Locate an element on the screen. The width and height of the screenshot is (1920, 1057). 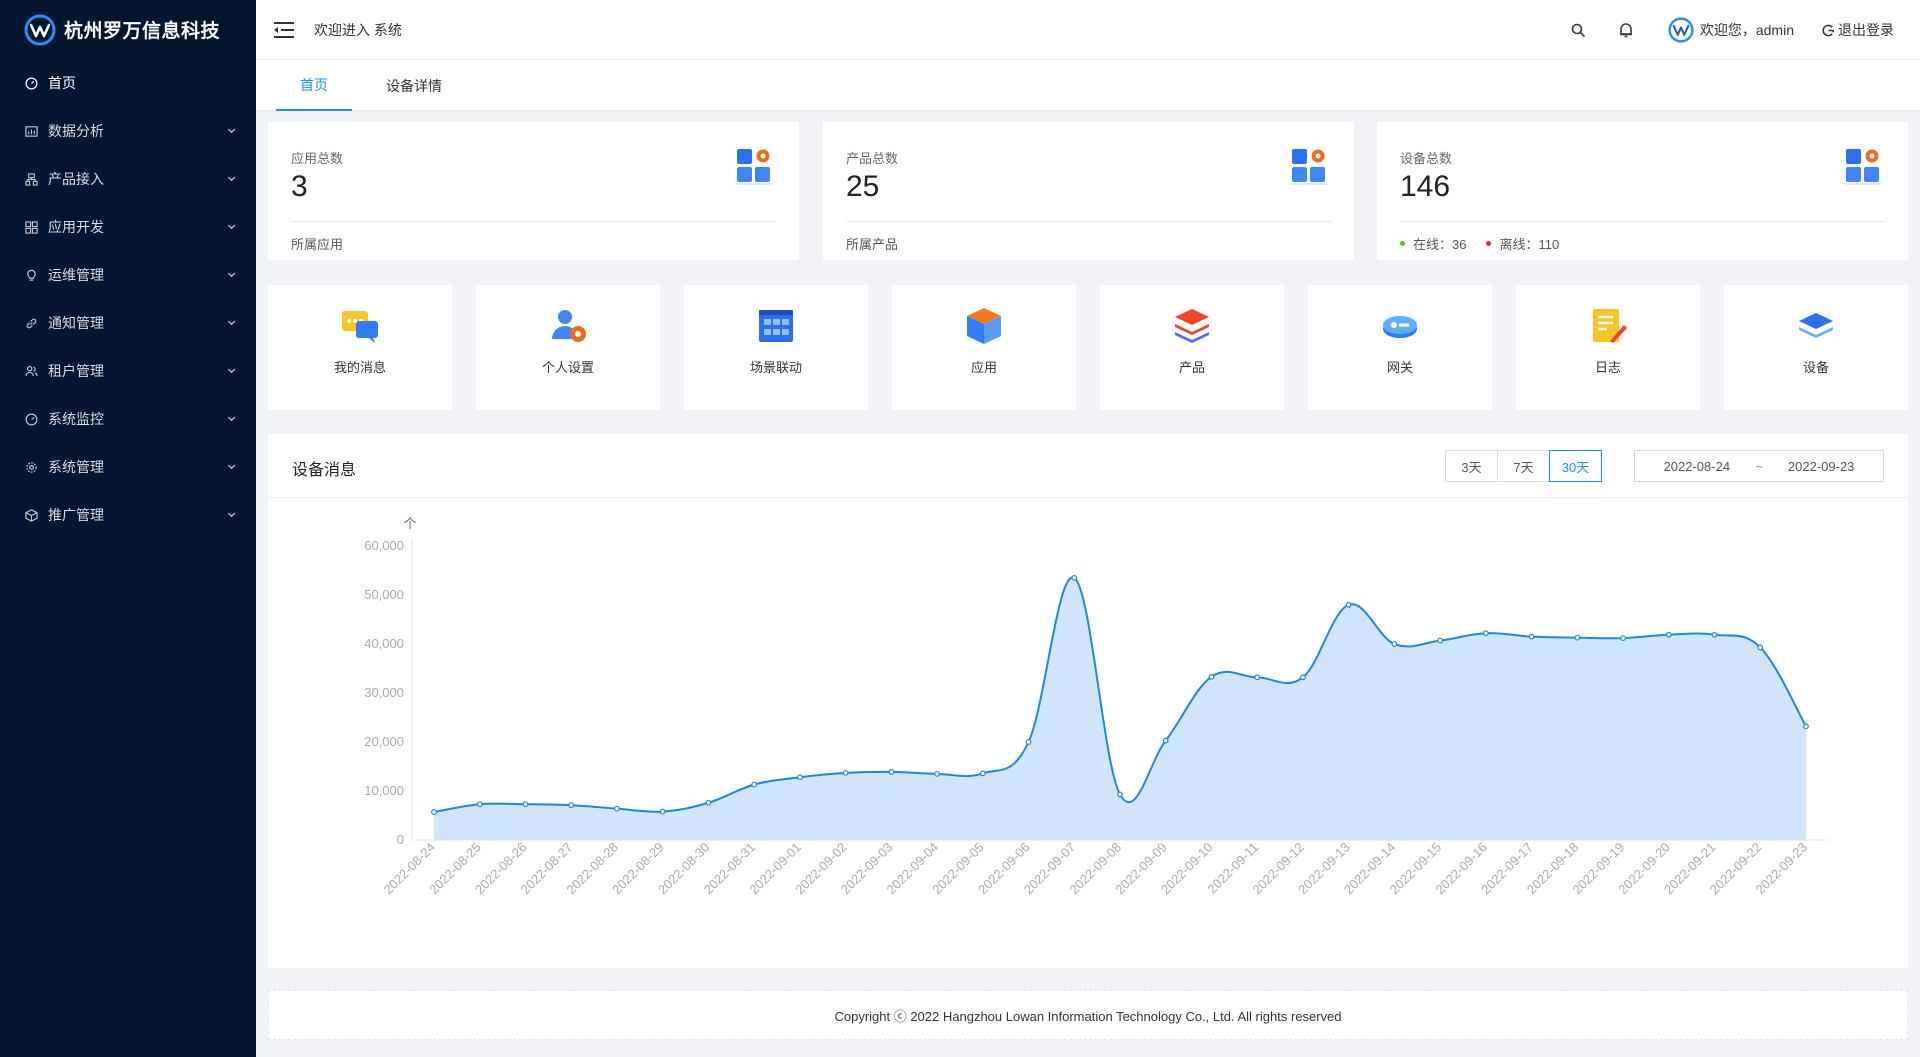
y-tick-label: 0 is located at coordinates (400, 839).